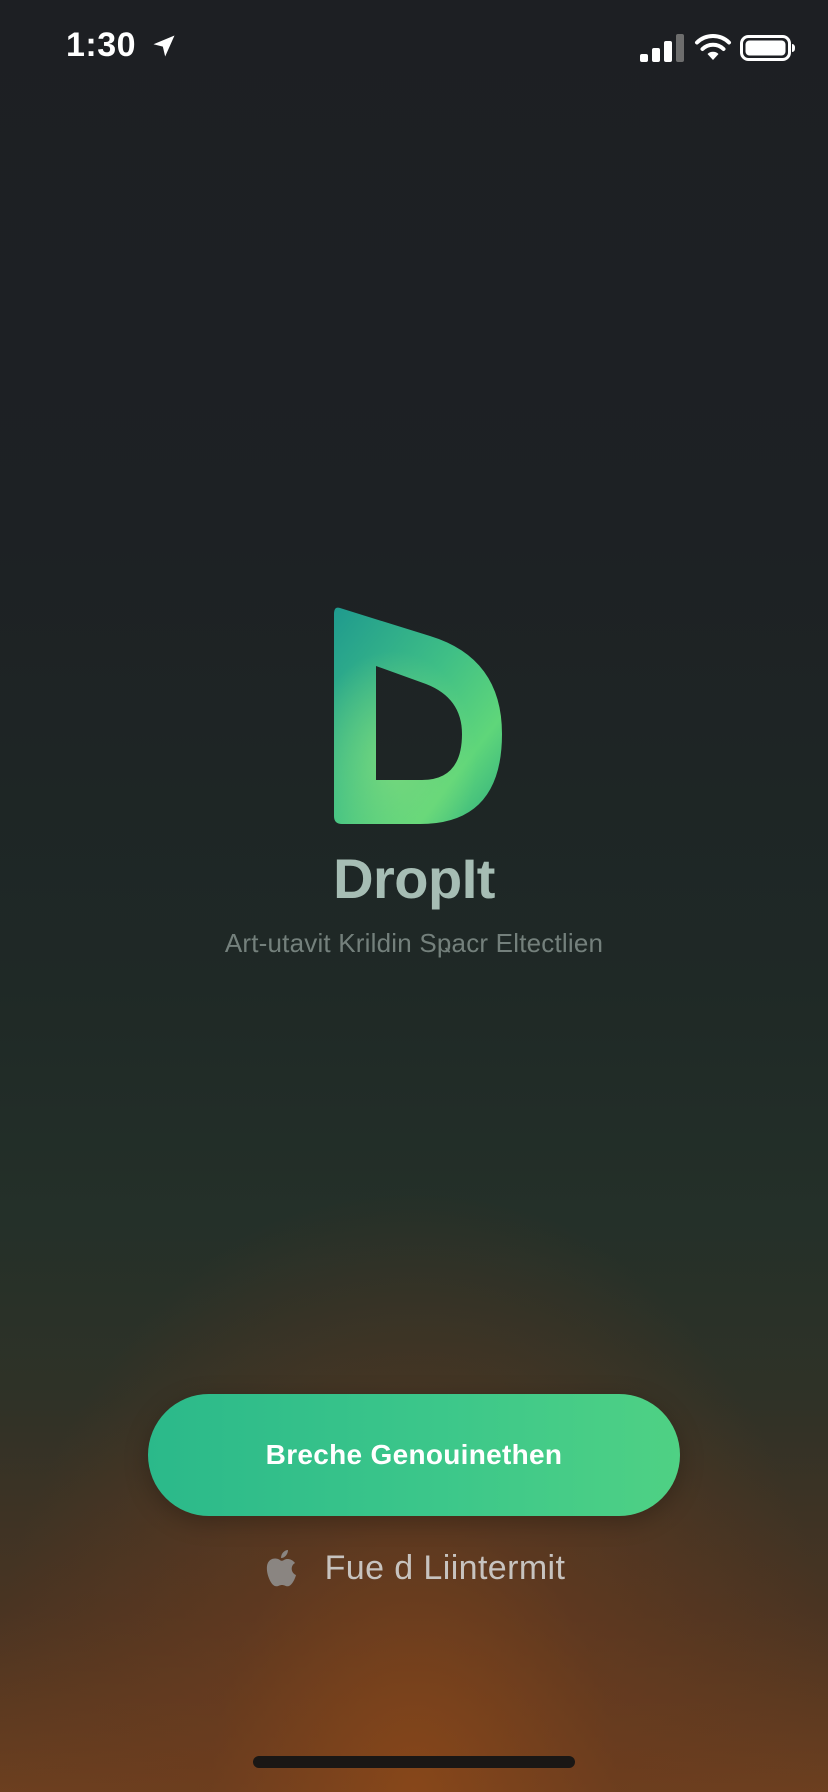  Describe the element at coordinates (418, 715) in the screenshot. I see `dropit-logo-icon` at that location.